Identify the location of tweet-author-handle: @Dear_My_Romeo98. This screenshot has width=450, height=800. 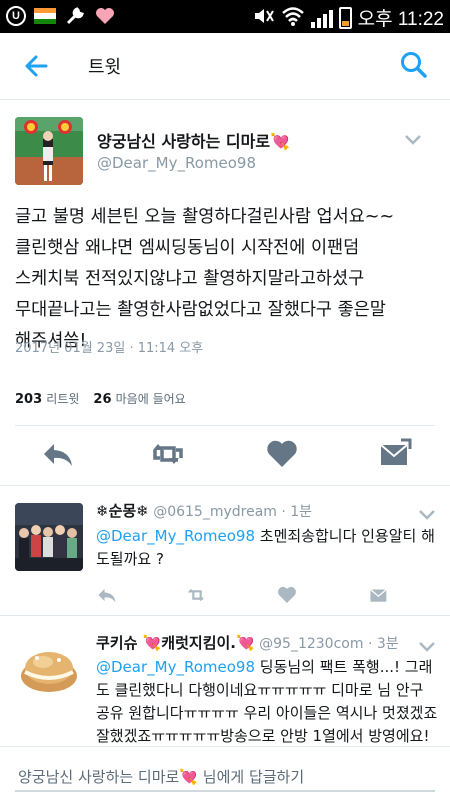
(176, 163).